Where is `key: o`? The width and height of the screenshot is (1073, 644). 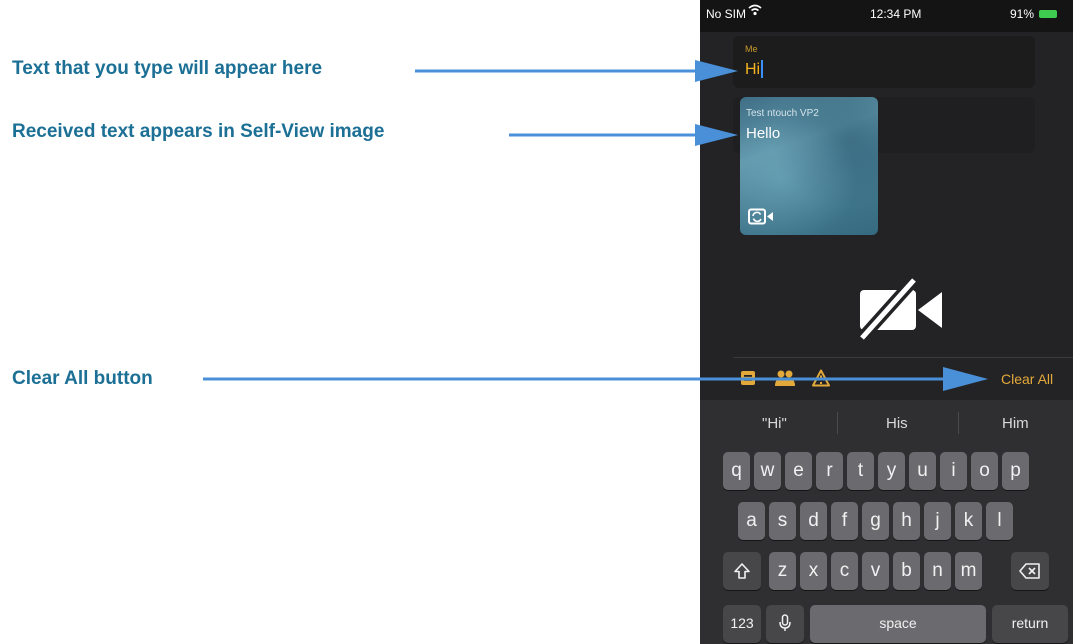 key: o is located at coordinates (984, 471).